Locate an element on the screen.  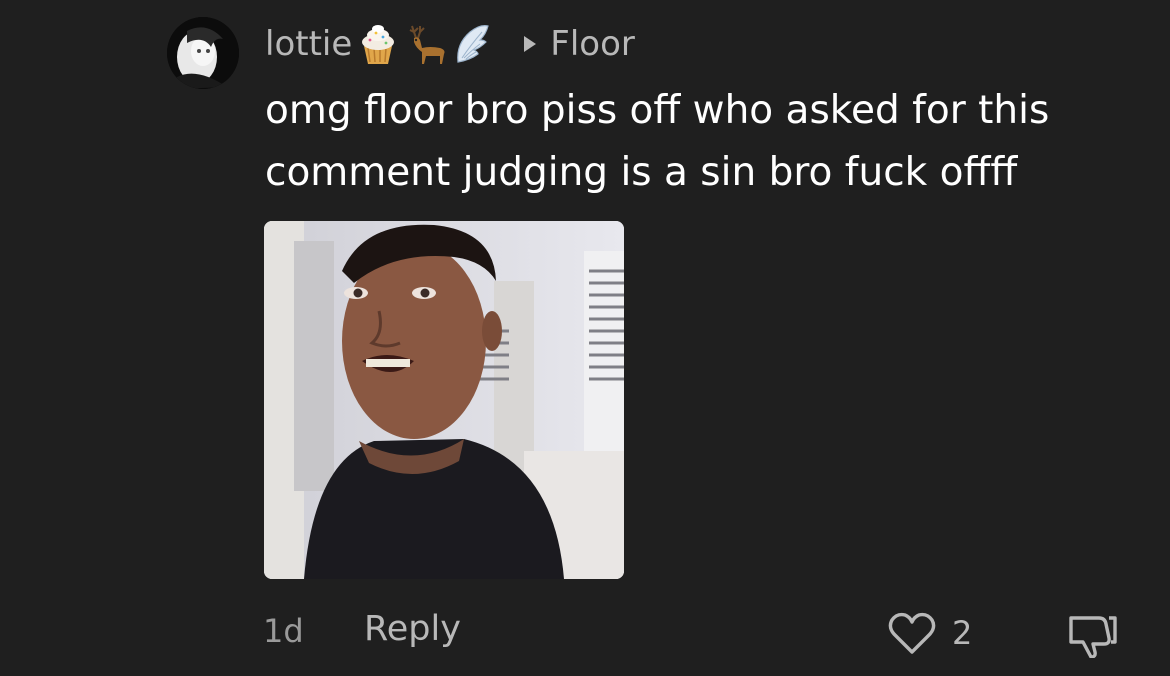
heart-icon is located at coordinates (912, 633).